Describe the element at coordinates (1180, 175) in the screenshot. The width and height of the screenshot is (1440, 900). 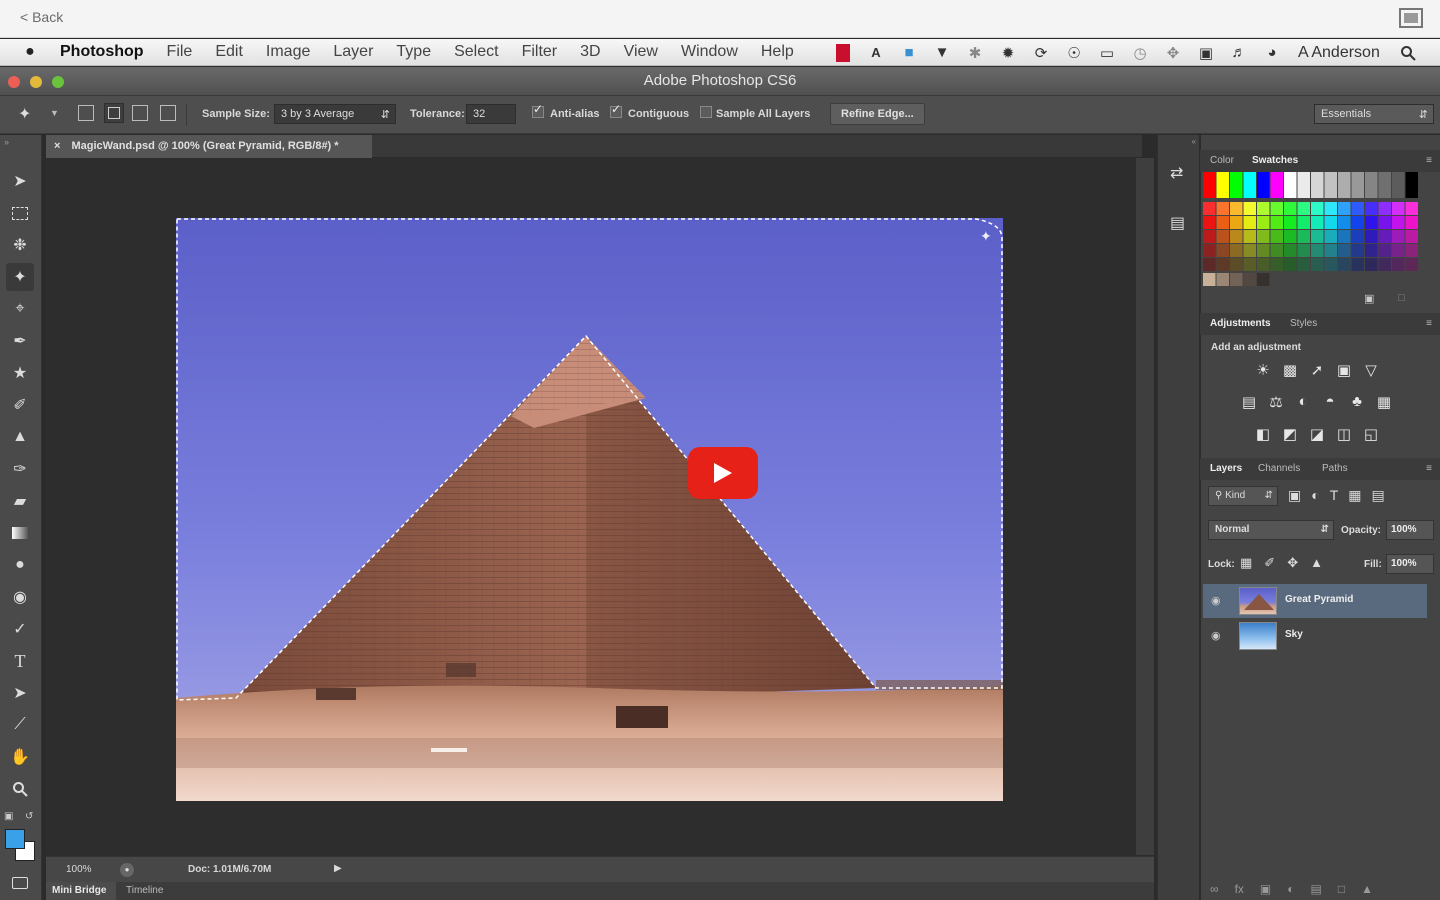
I see `history-panel-icon: ⇄` at that location.